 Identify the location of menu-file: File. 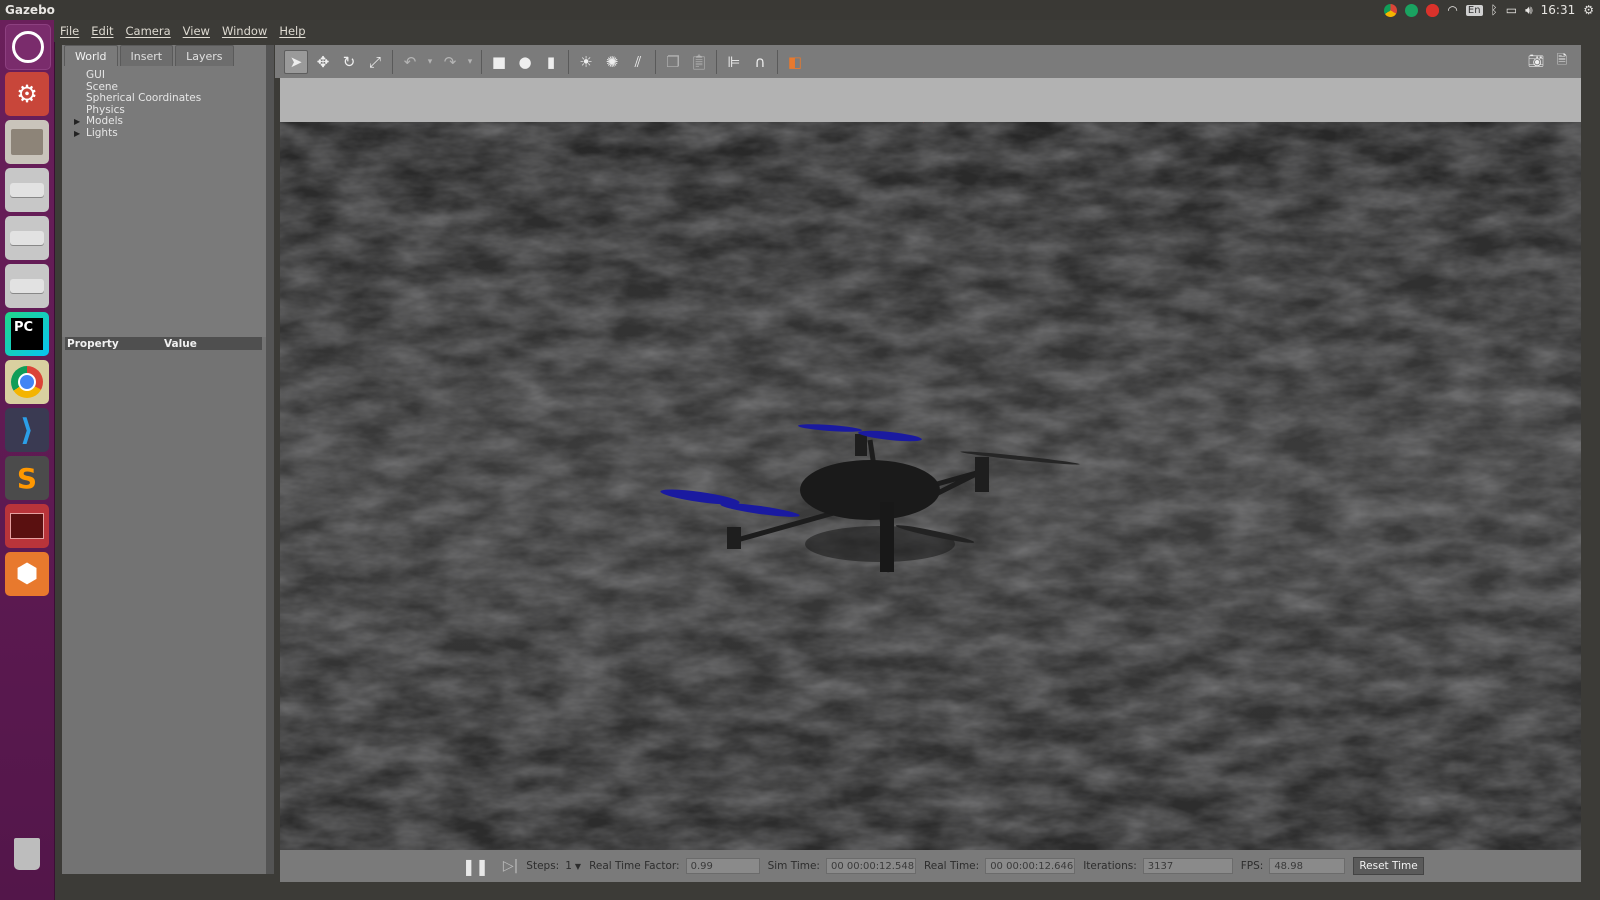
(69, 31).